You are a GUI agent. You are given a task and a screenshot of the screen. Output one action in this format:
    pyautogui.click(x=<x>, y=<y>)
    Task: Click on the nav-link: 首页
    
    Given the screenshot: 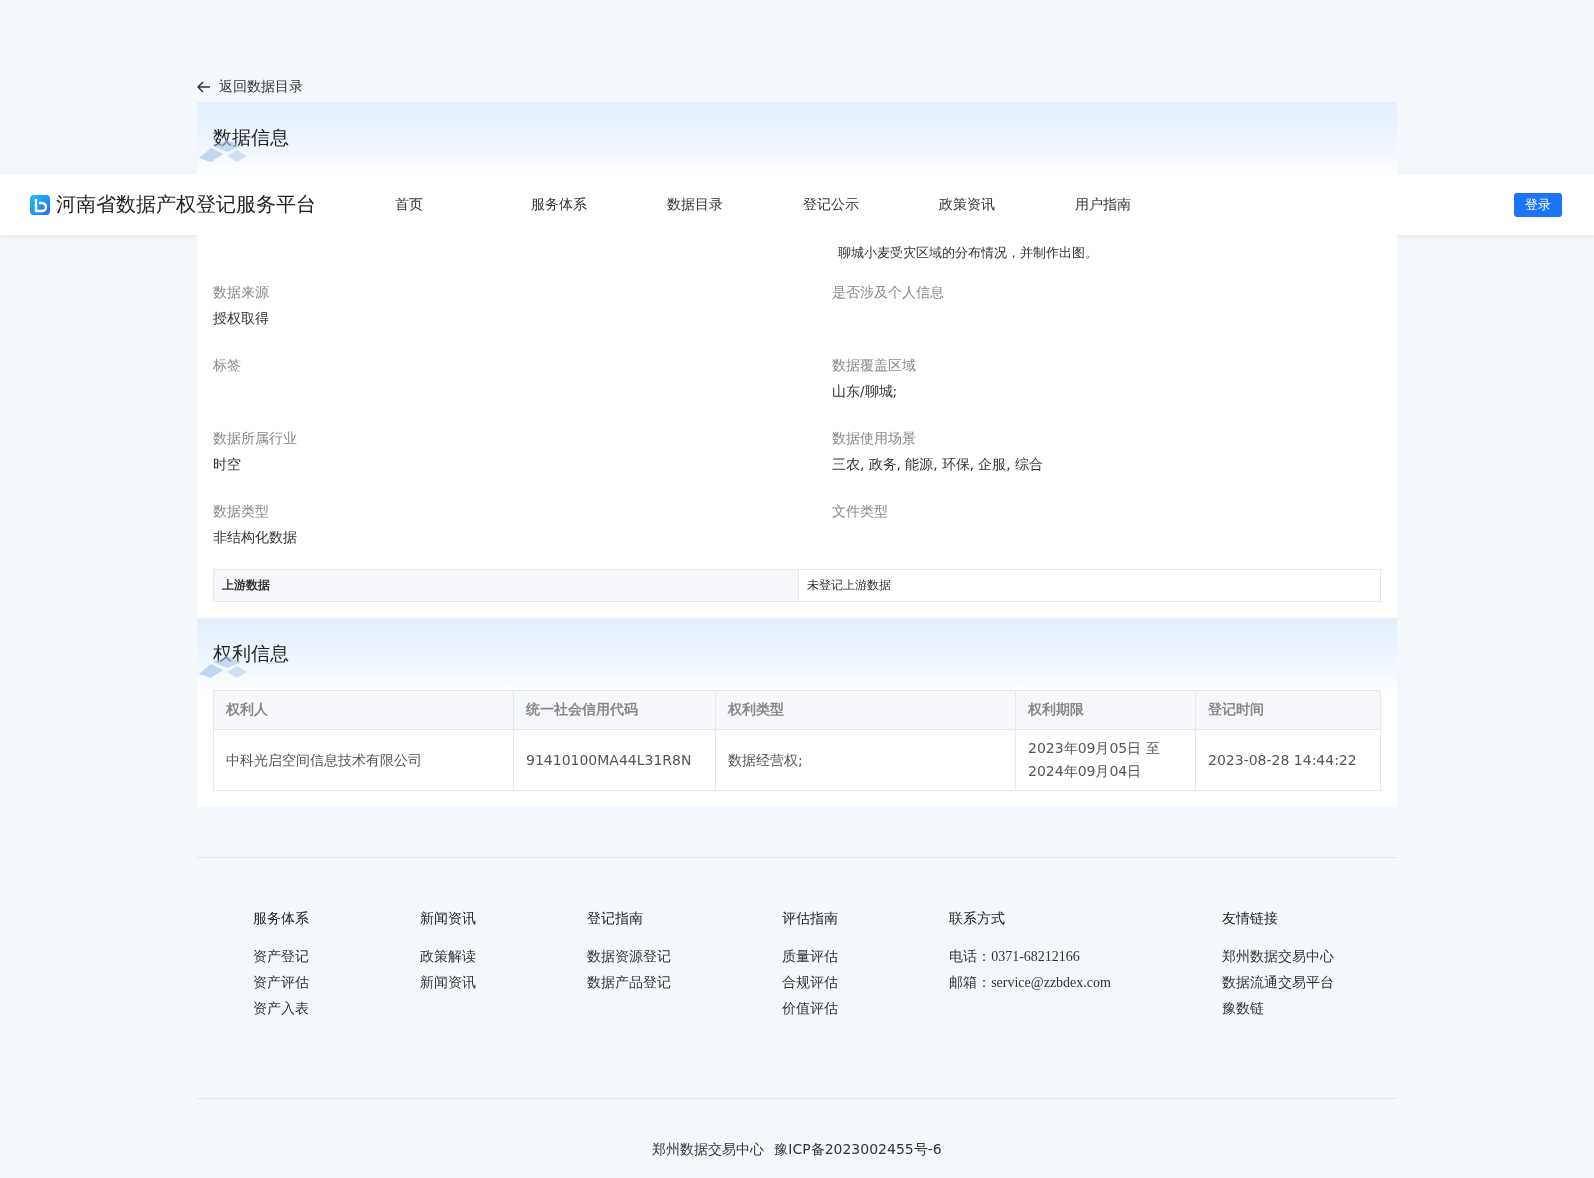 What is the action you would take?
    pyautogui.click(x=463, y=204)
    